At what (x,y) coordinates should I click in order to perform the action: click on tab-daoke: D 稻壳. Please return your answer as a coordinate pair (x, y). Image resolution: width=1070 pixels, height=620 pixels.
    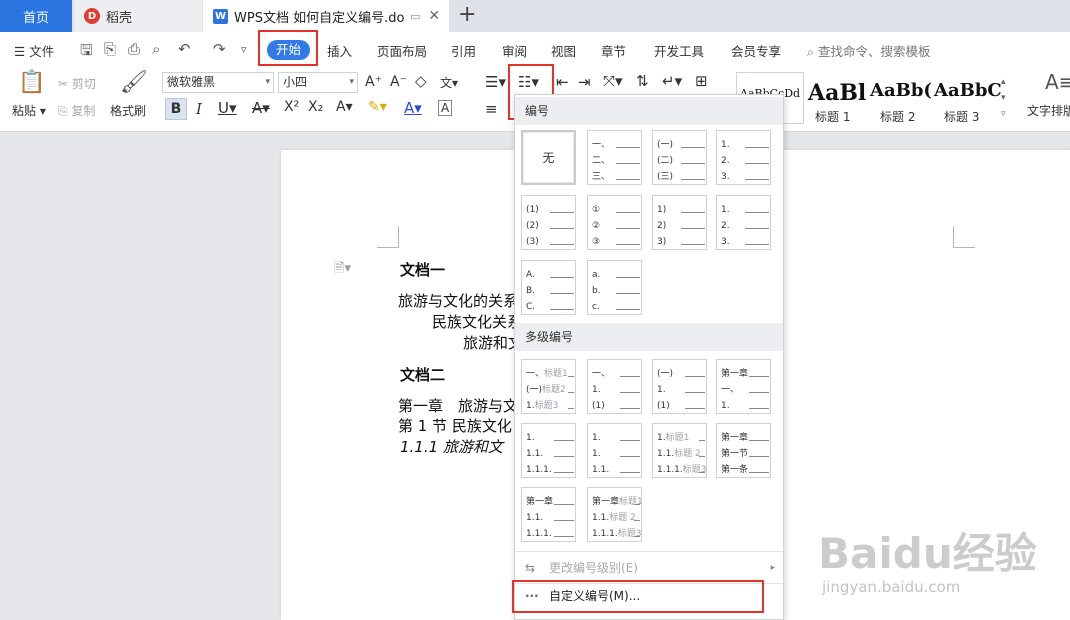
    Looking at the image, I should click on (138, 16).